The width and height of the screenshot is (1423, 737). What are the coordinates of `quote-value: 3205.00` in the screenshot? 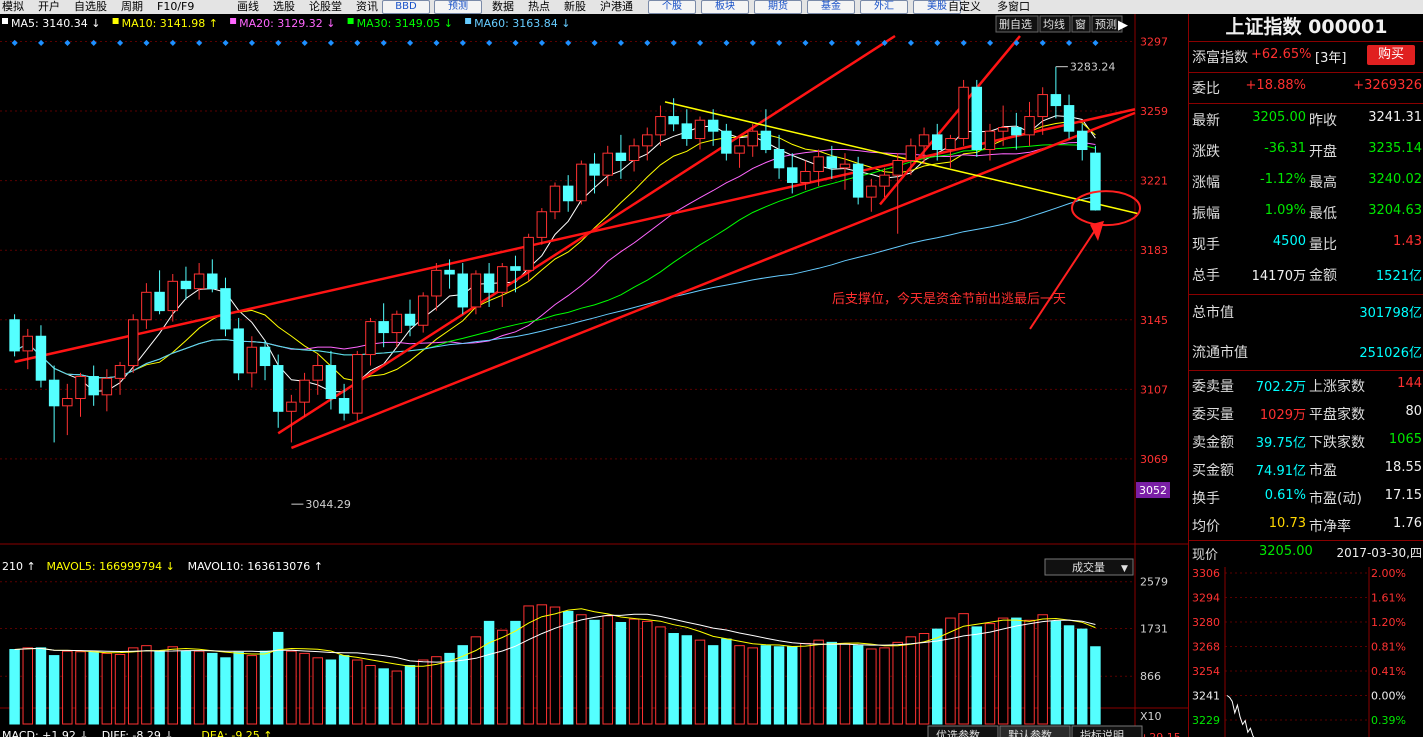 It's located at (1279, 117).